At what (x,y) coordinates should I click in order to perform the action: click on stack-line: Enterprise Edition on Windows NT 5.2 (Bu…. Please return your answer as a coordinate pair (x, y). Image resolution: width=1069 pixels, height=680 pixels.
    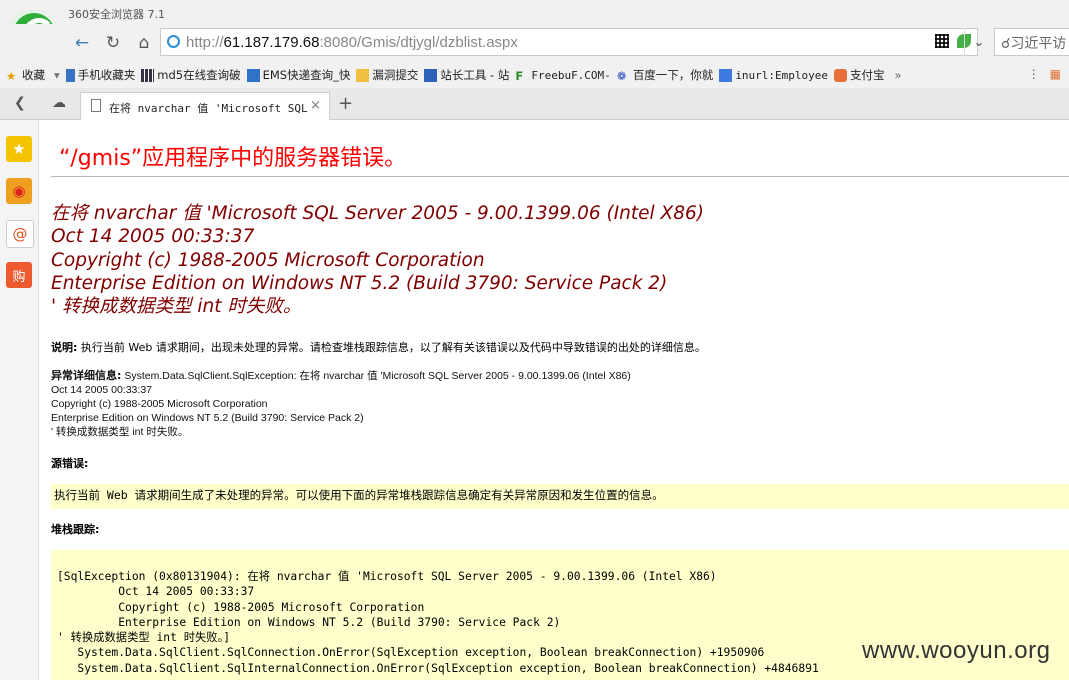
    Looking at the image, I should click on (309, 622).